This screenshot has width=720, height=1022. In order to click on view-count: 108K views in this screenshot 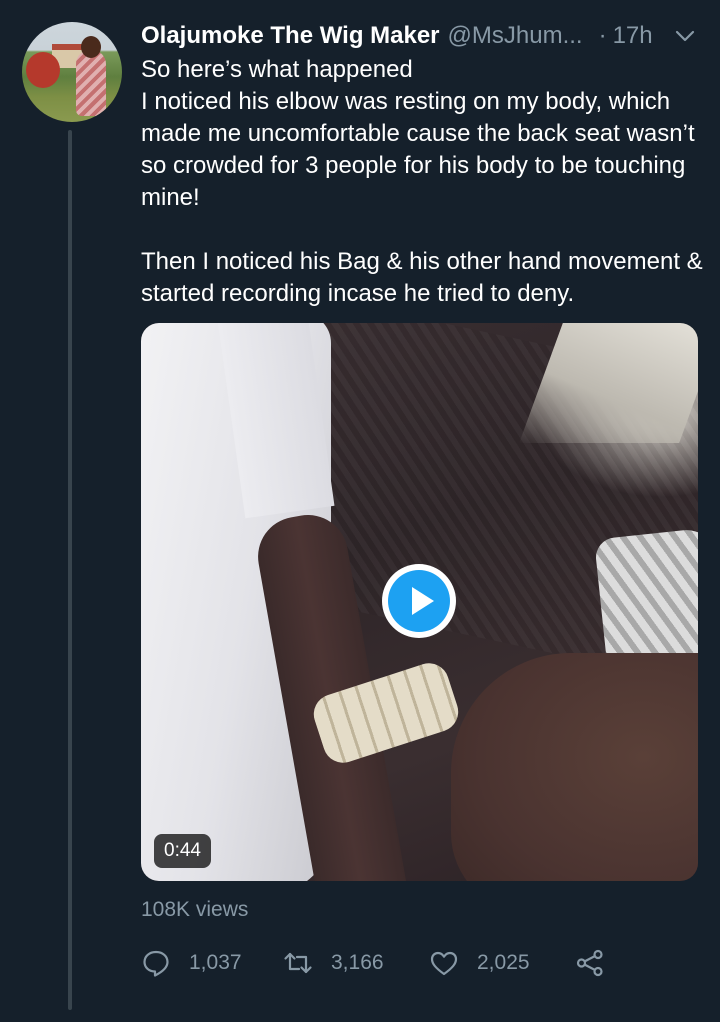, I will do `click(195, 909)`.